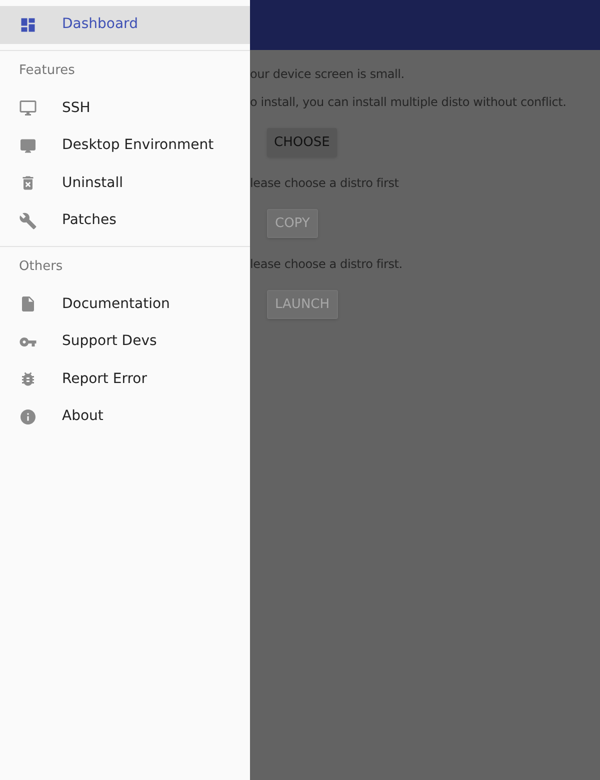 The width and height of the screenshot is (600, 780). Describe the element at coordinates (28, 221) in the screenshot. I see `wrench-icon` at that location.